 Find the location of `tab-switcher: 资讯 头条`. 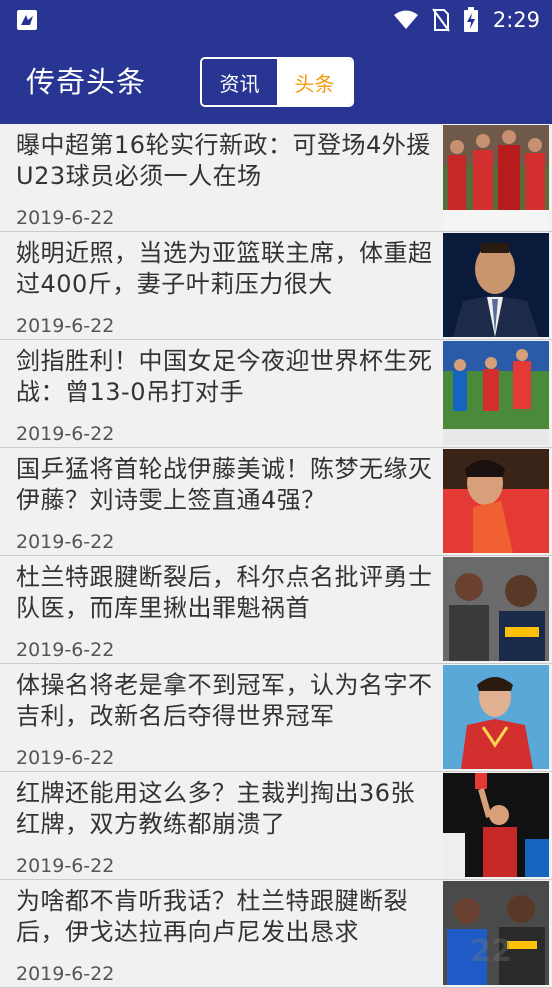

tab-switcher: 资讯 头条 is located at coordinates (277, 82).